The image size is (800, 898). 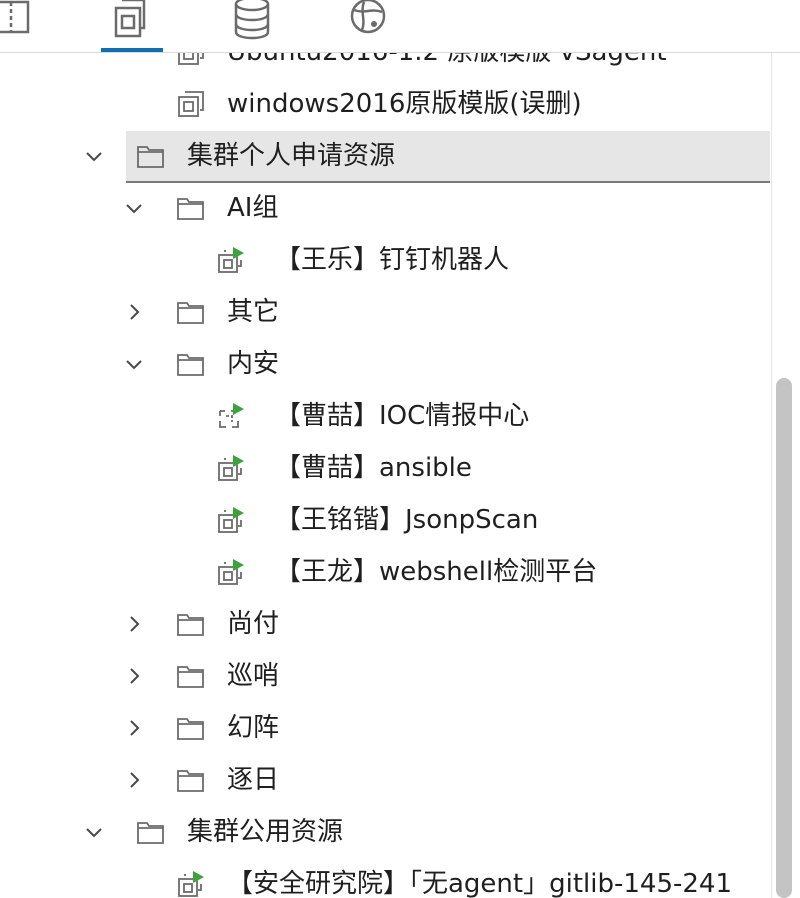 I want to click on tree-vm-row: windows2016原版模版(误删), so click(x=385, y=104).